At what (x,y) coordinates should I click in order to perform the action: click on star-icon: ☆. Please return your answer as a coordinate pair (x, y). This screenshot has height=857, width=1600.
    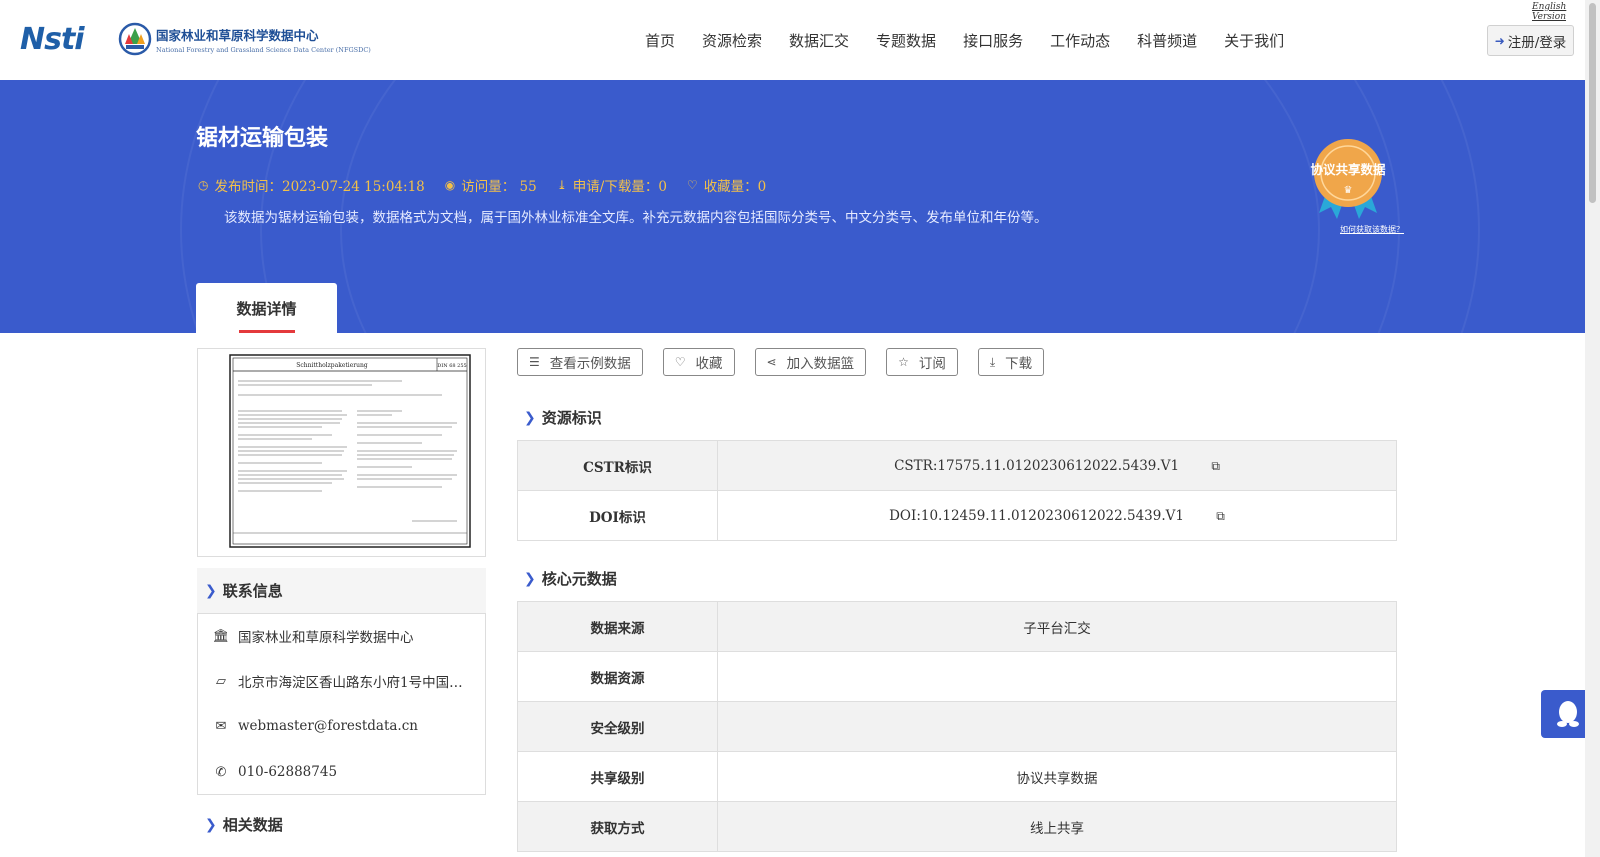
    Looking at the image, I should click on (903, 362).